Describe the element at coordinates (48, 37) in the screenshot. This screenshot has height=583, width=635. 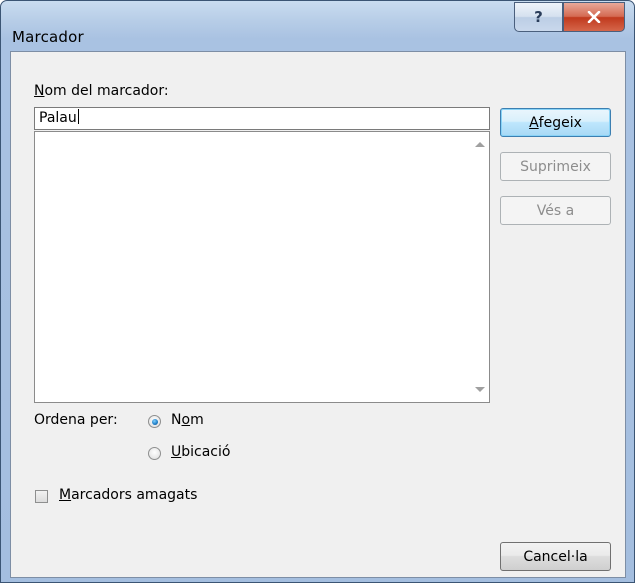
I see `dialog-title: Marcador` at that location.